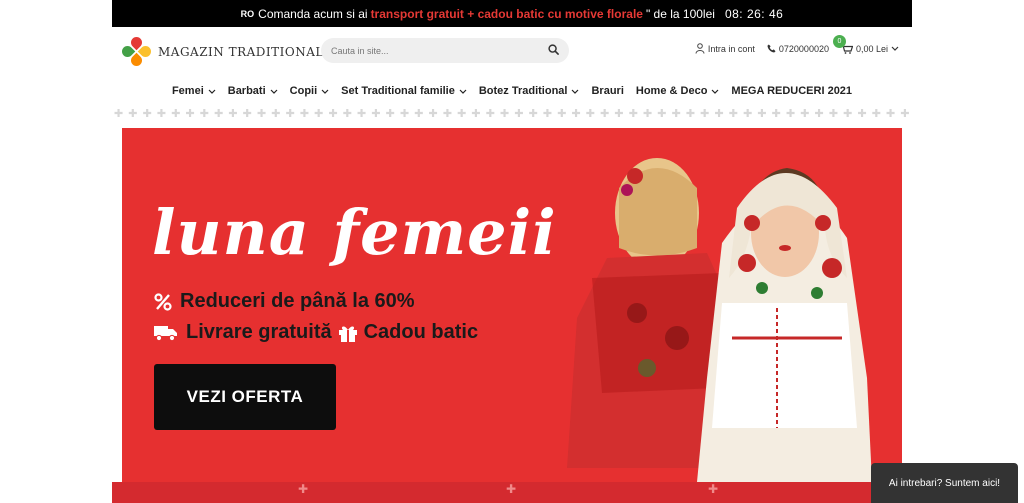 The image size is (1024, 503). Describe the element at coordinates (297, 301) in the screenshot. I see `hero-discount-text: Reduceri de până la 60%` at that location.